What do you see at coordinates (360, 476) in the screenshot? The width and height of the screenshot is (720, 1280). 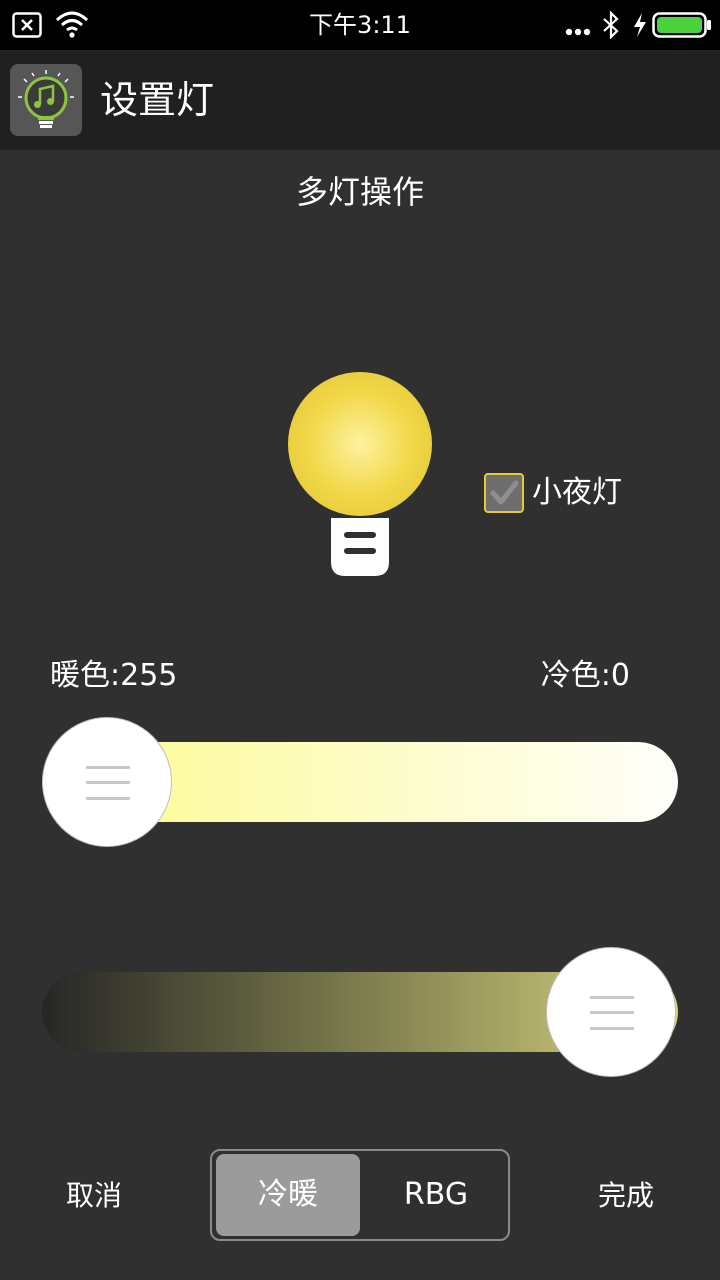 I see `bulb-icon` at bounding box center [360, 476].